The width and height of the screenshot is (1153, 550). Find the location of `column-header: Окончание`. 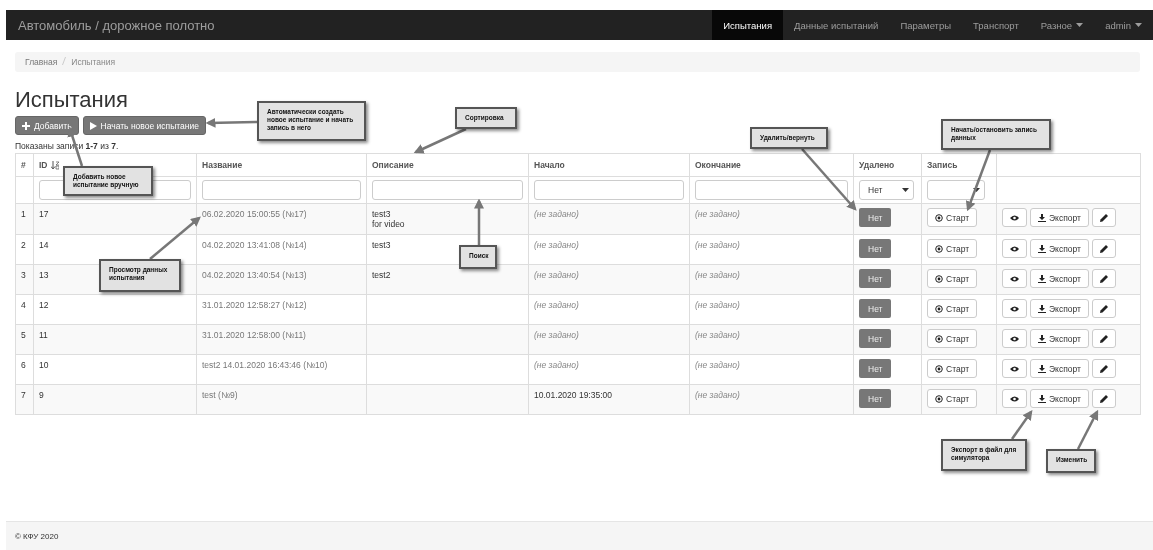

column-header: Окончание is located at coordinates (718, 165).